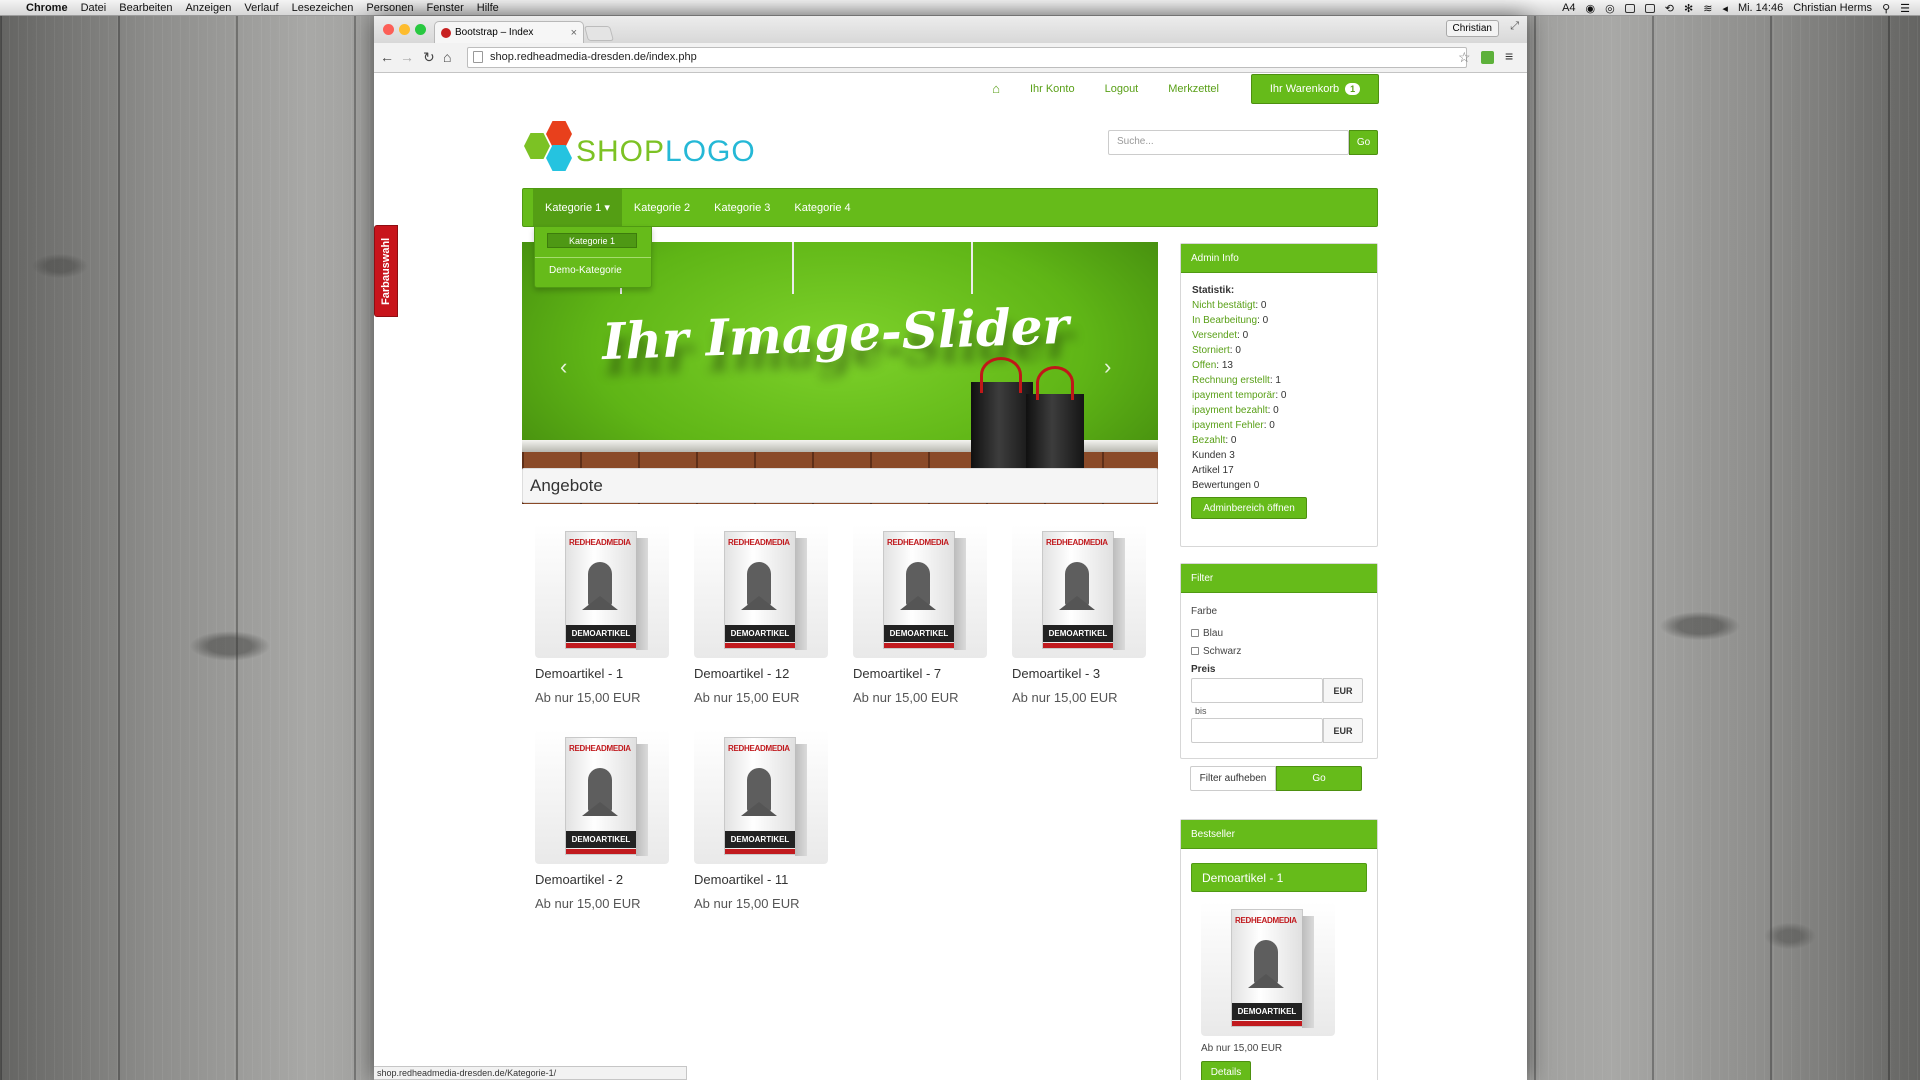  What do you see at coordinates (592, 240) in the screenshot?
I see `dropdown-item-kategorie-1: Kategorie 1` at bounding box center [592, 240].